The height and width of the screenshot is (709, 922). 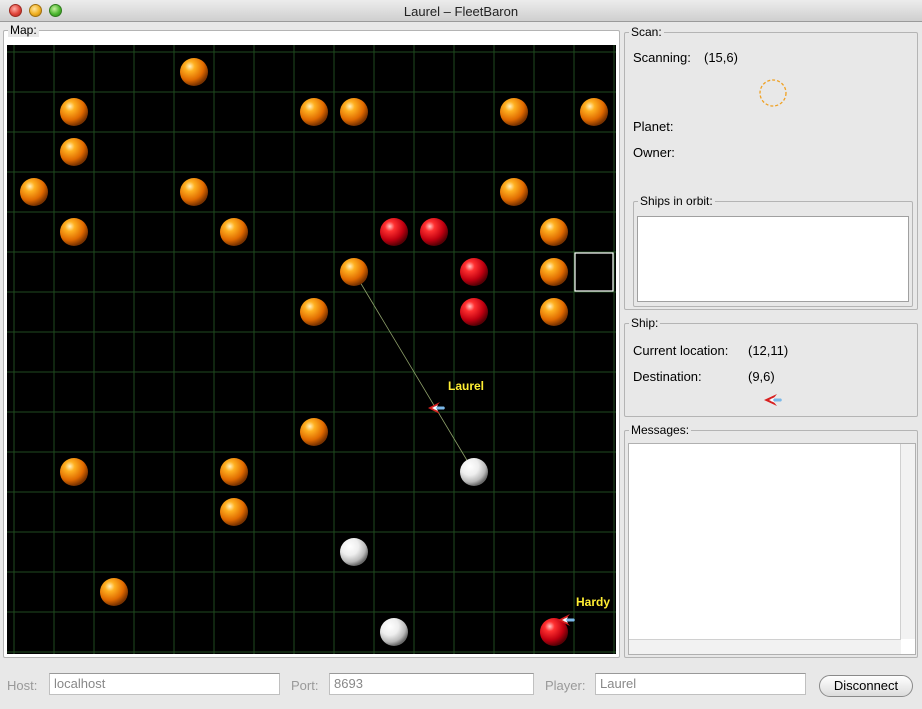 I want to click on port-label: Port:, so click(x=305, y=685).